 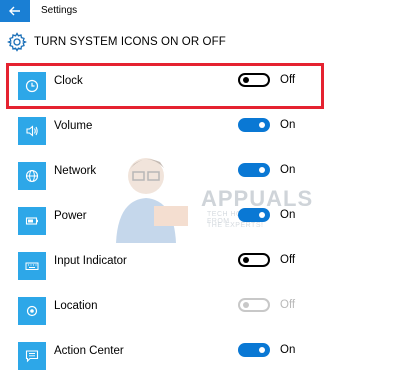 What do you see at coordinates (76, 306) in the screenshot?
I see `setting-label: Location` at bounding box center [76, 306].